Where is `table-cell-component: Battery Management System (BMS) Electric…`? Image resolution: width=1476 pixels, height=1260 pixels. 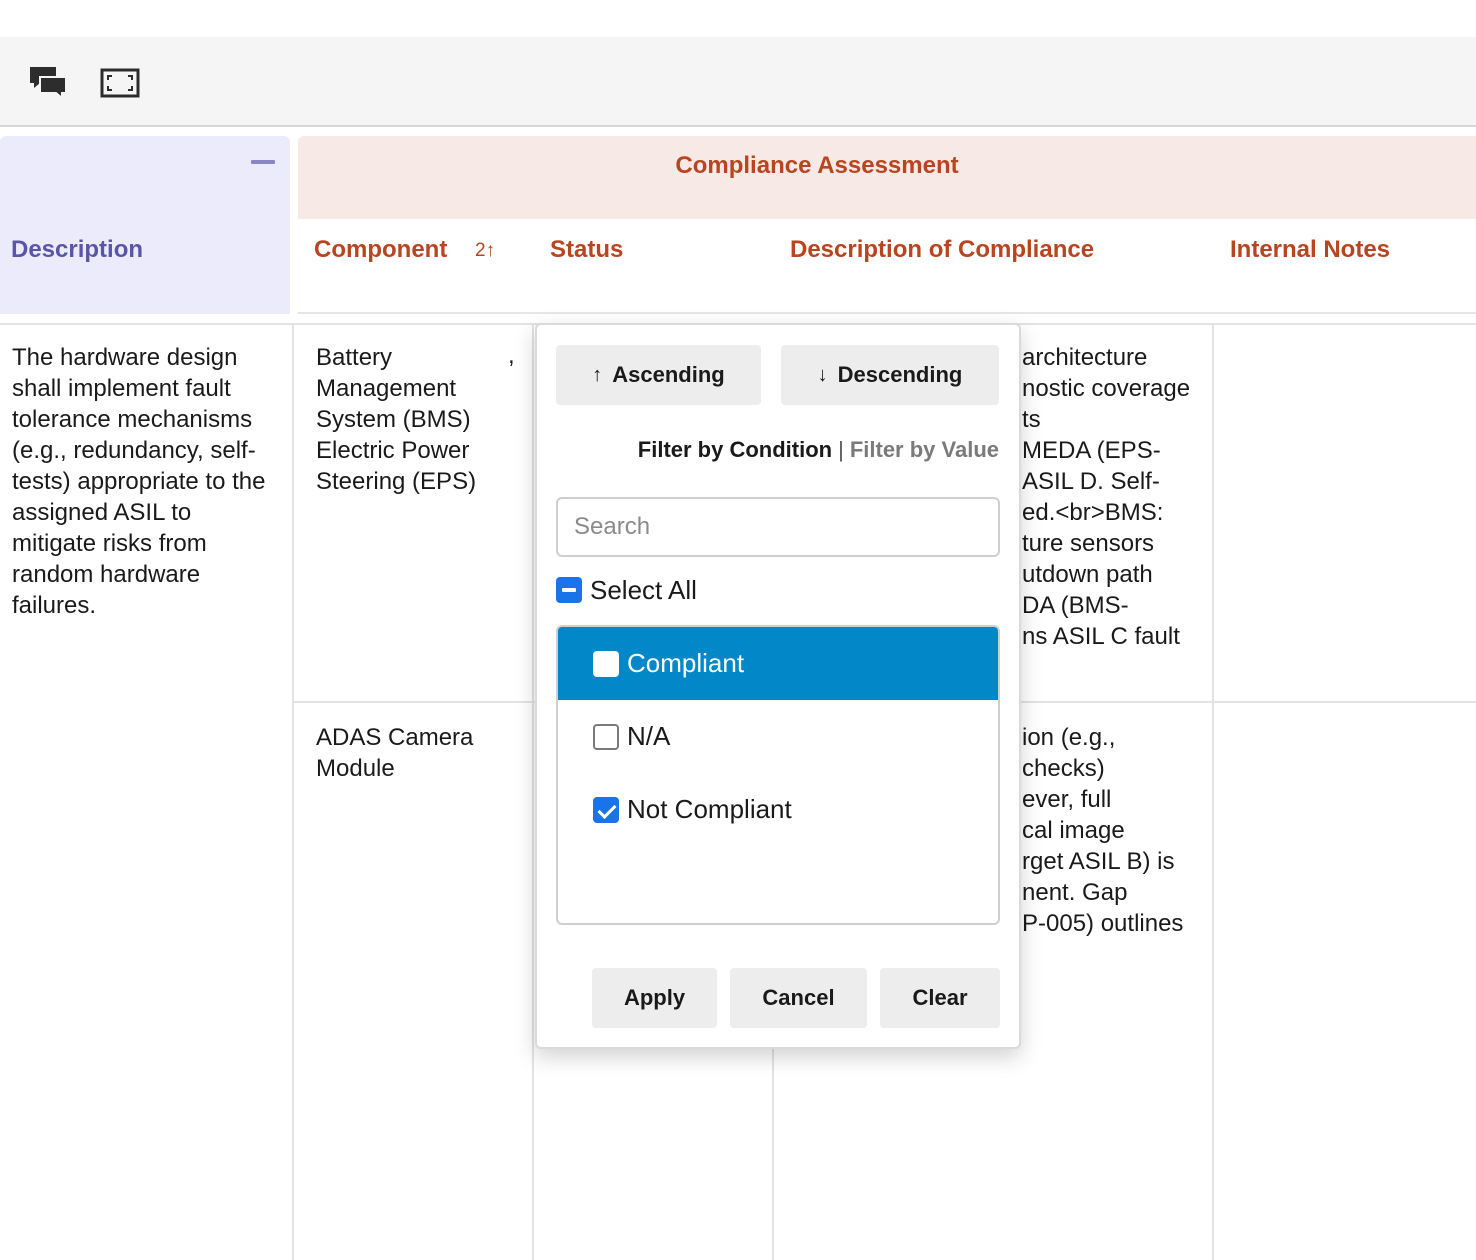 table-cell-component: Battery Management System (BMS) Electric… is located at coordinates (416, 419).